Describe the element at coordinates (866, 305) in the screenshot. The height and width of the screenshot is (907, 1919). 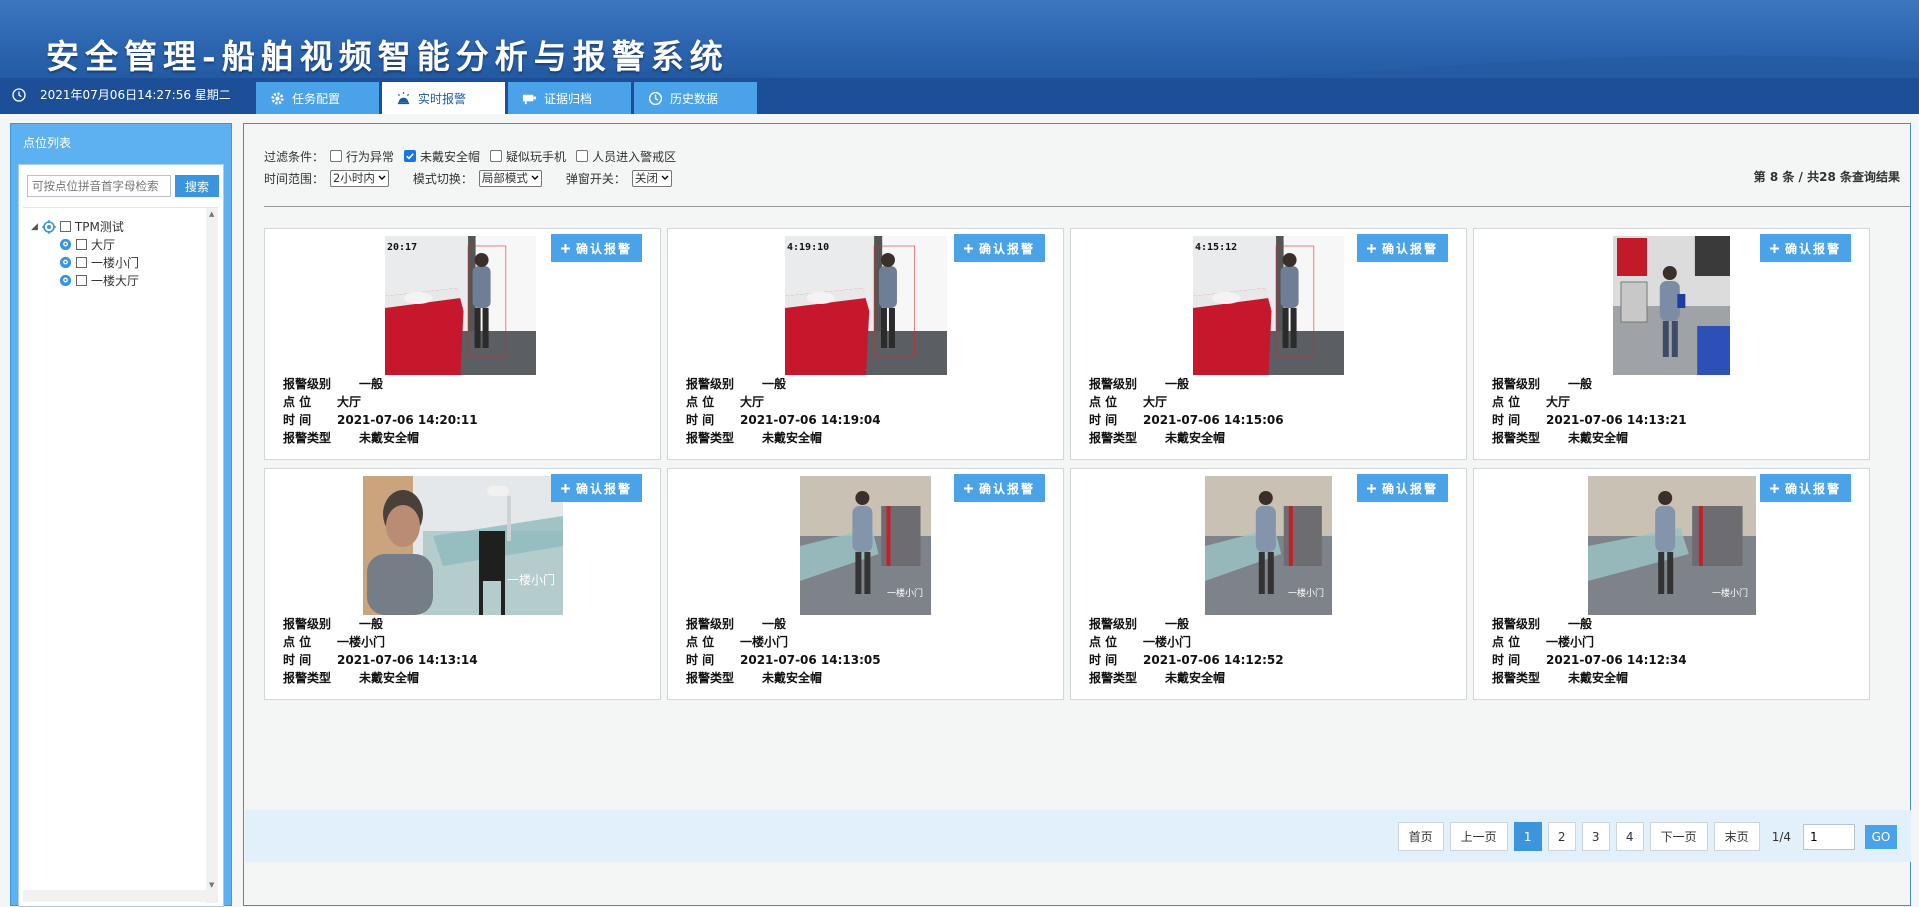
I see `alarm-image: 4:19:10` at that location.